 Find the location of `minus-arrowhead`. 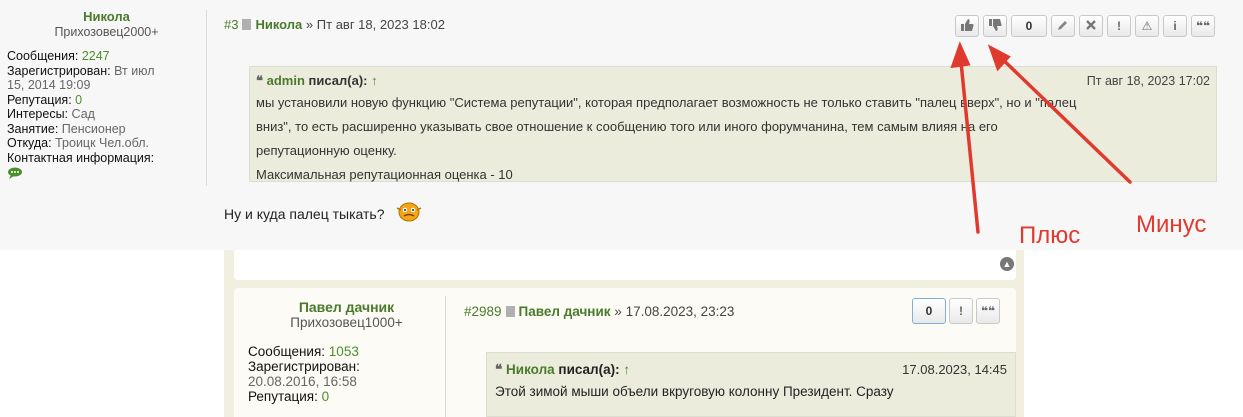

minus-arrowhead is located at coordinates (999, 58).